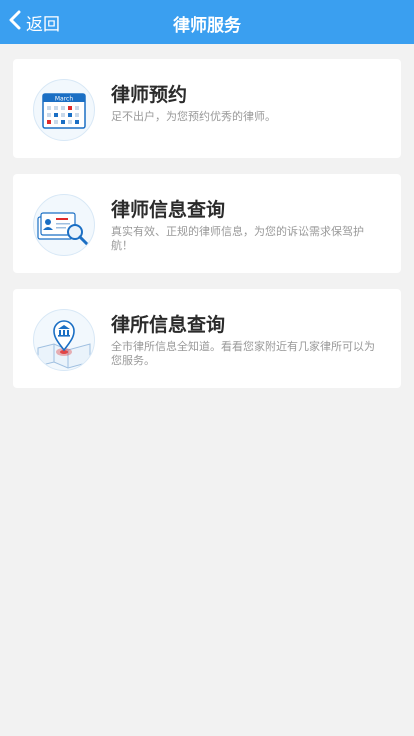 The height and width of the screenshot is (736, 414). I want to click on top-bar: 返回 律师服务, so click(207, 22).